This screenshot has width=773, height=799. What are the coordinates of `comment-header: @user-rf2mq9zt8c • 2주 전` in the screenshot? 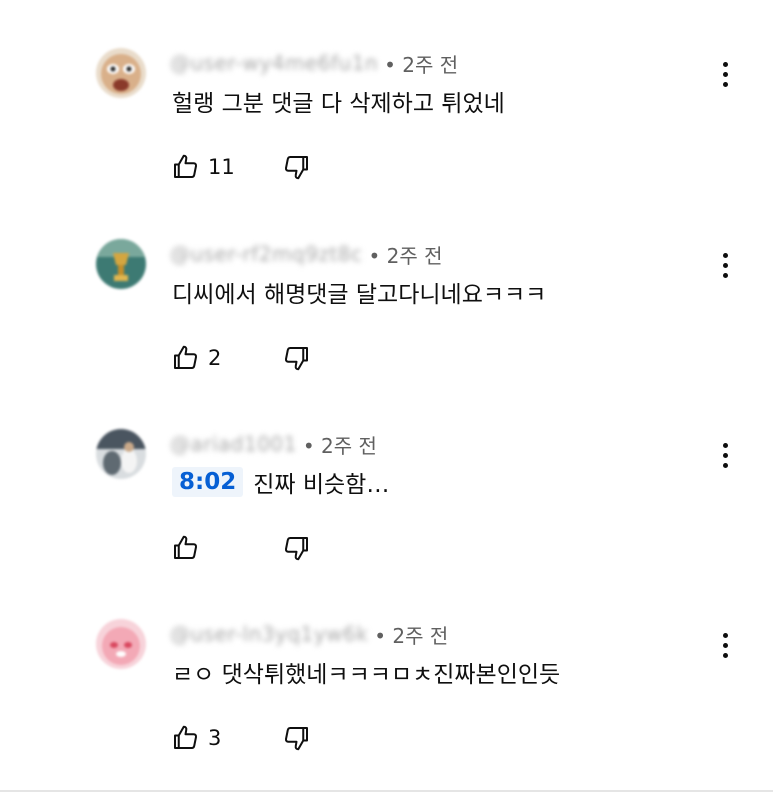 It's located at (306, 254).